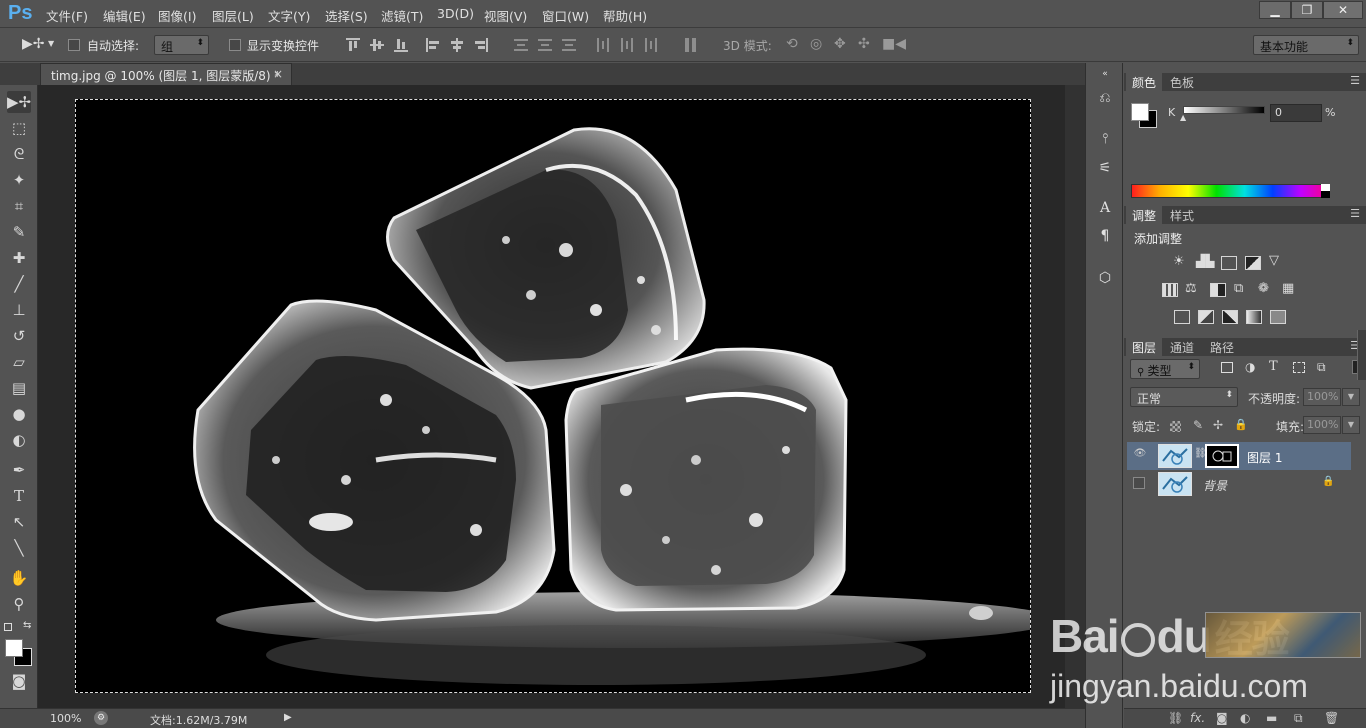 The width and height of the screenshot is (1366, 728). Describe the element at coordinates (1182, 215) in the screenshot. I see `tab-styles: 样式` at that location.